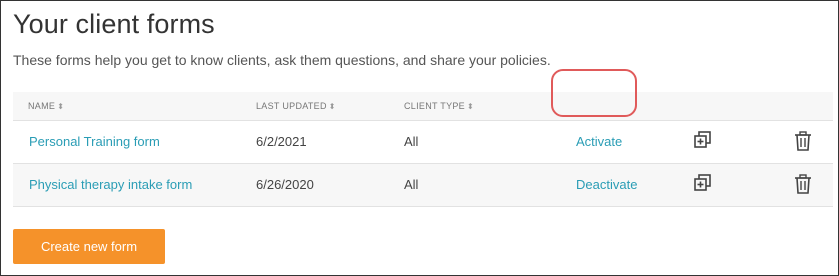 This screenshot has height=276, width=839. What do you see at coordinates (114, 24) in the screenshot?
I see `page-title: Your client forms` at bounding box center [114, 24].